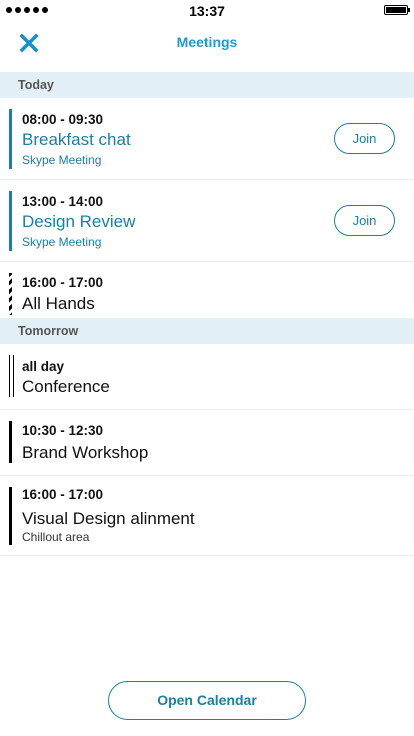 The width and height of the screenshot is (414, 736). I want to click on battery-icon, so click(397, 10).